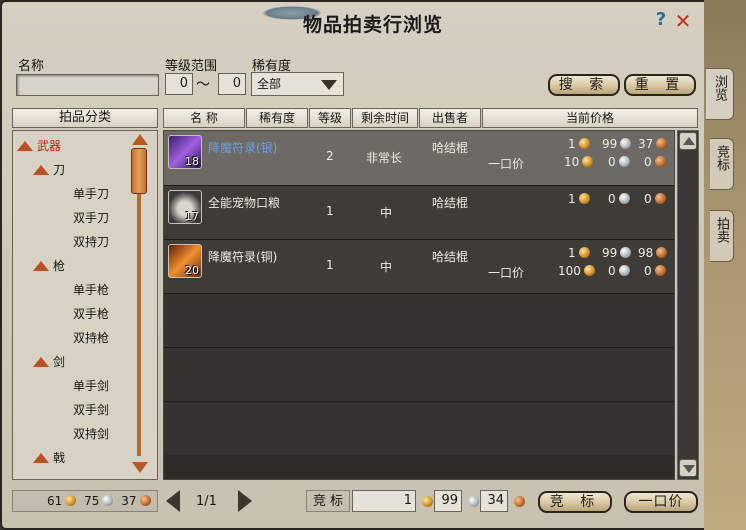  I want to click on item-level: 1, so click(330, 211).